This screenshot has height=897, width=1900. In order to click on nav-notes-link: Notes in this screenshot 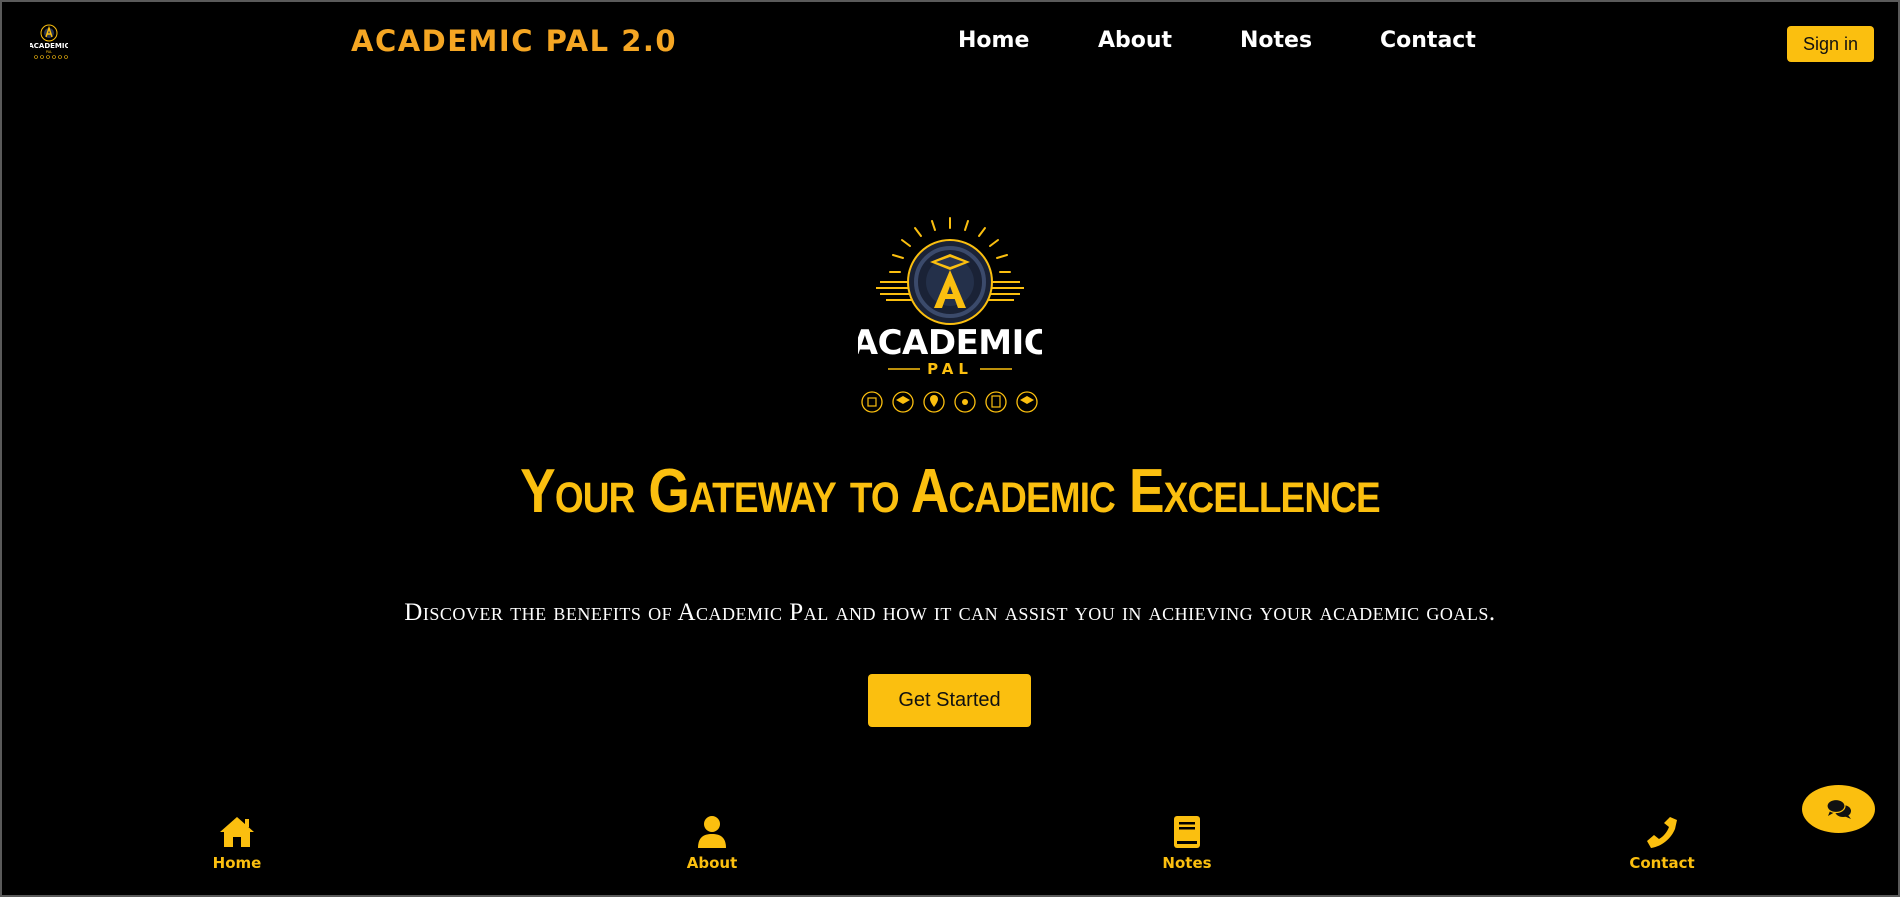, I will do `click(1310, 40)`.